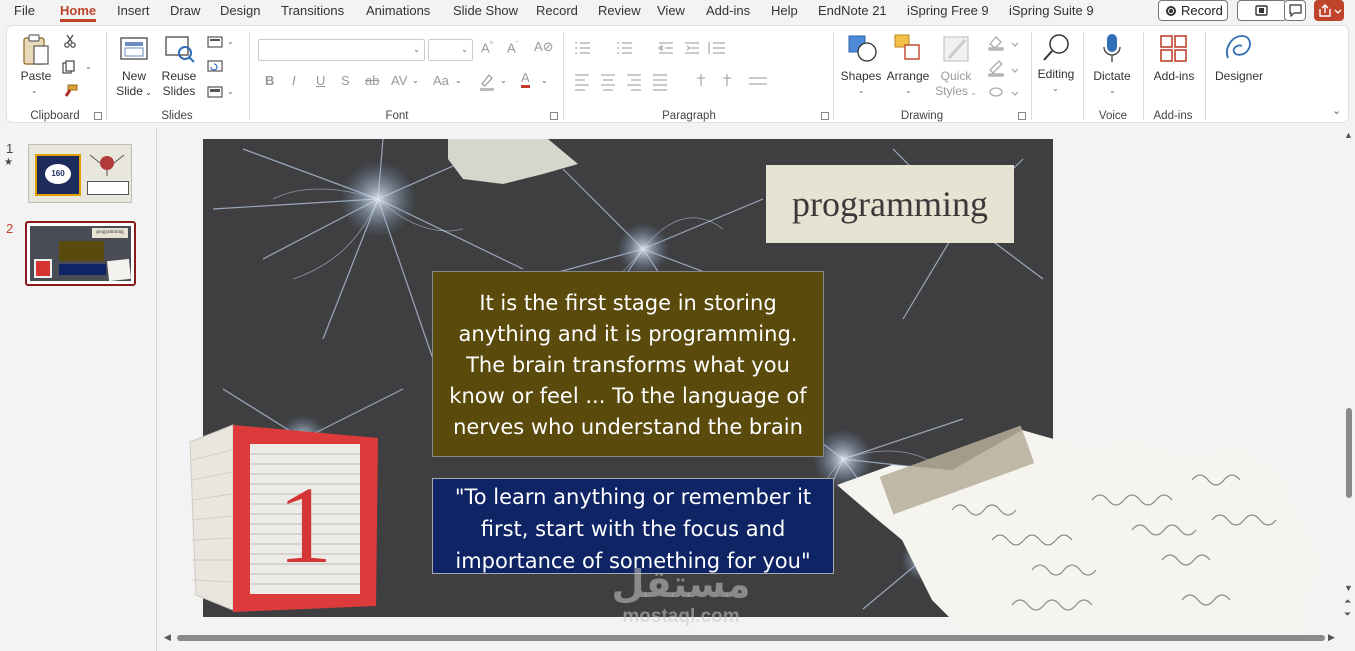 The image size is (1355, 651). Describe the element at coordinates (24, 11) in the screenshot. I see `tab-file: File` at that location.